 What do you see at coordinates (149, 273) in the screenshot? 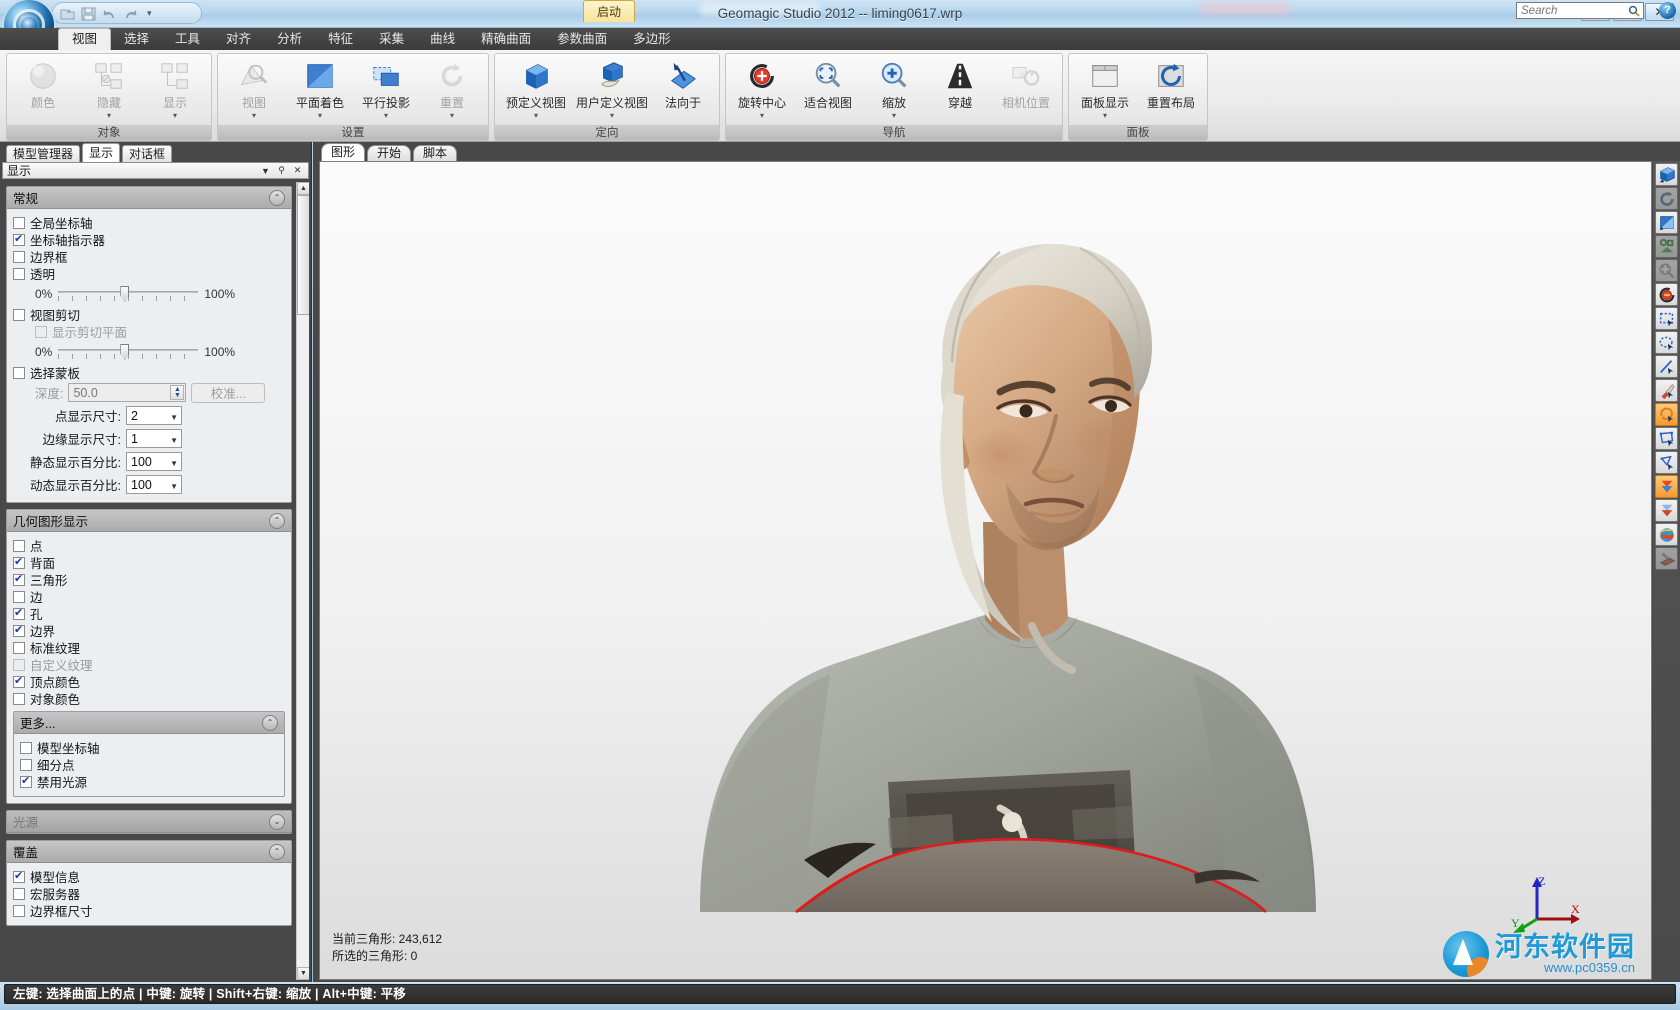
I see `checkbox-row-透明: 透明` at bounding box center [149, 273].